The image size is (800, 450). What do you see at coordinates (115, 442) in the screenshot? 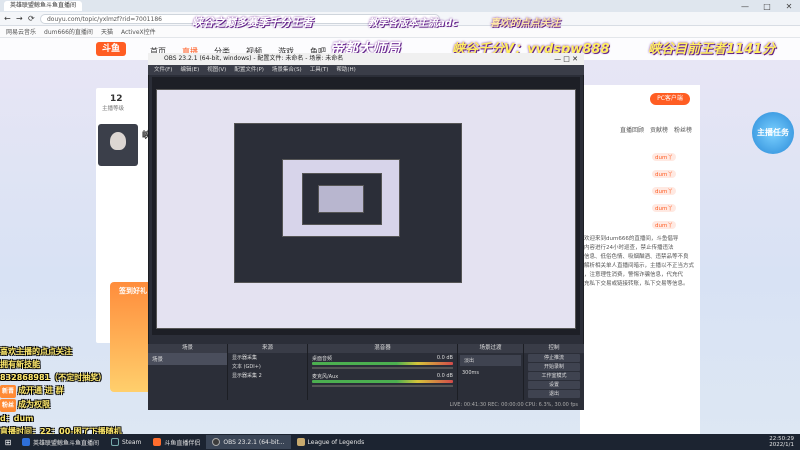
I see `steam-icon` at bounding box center [115, 442].